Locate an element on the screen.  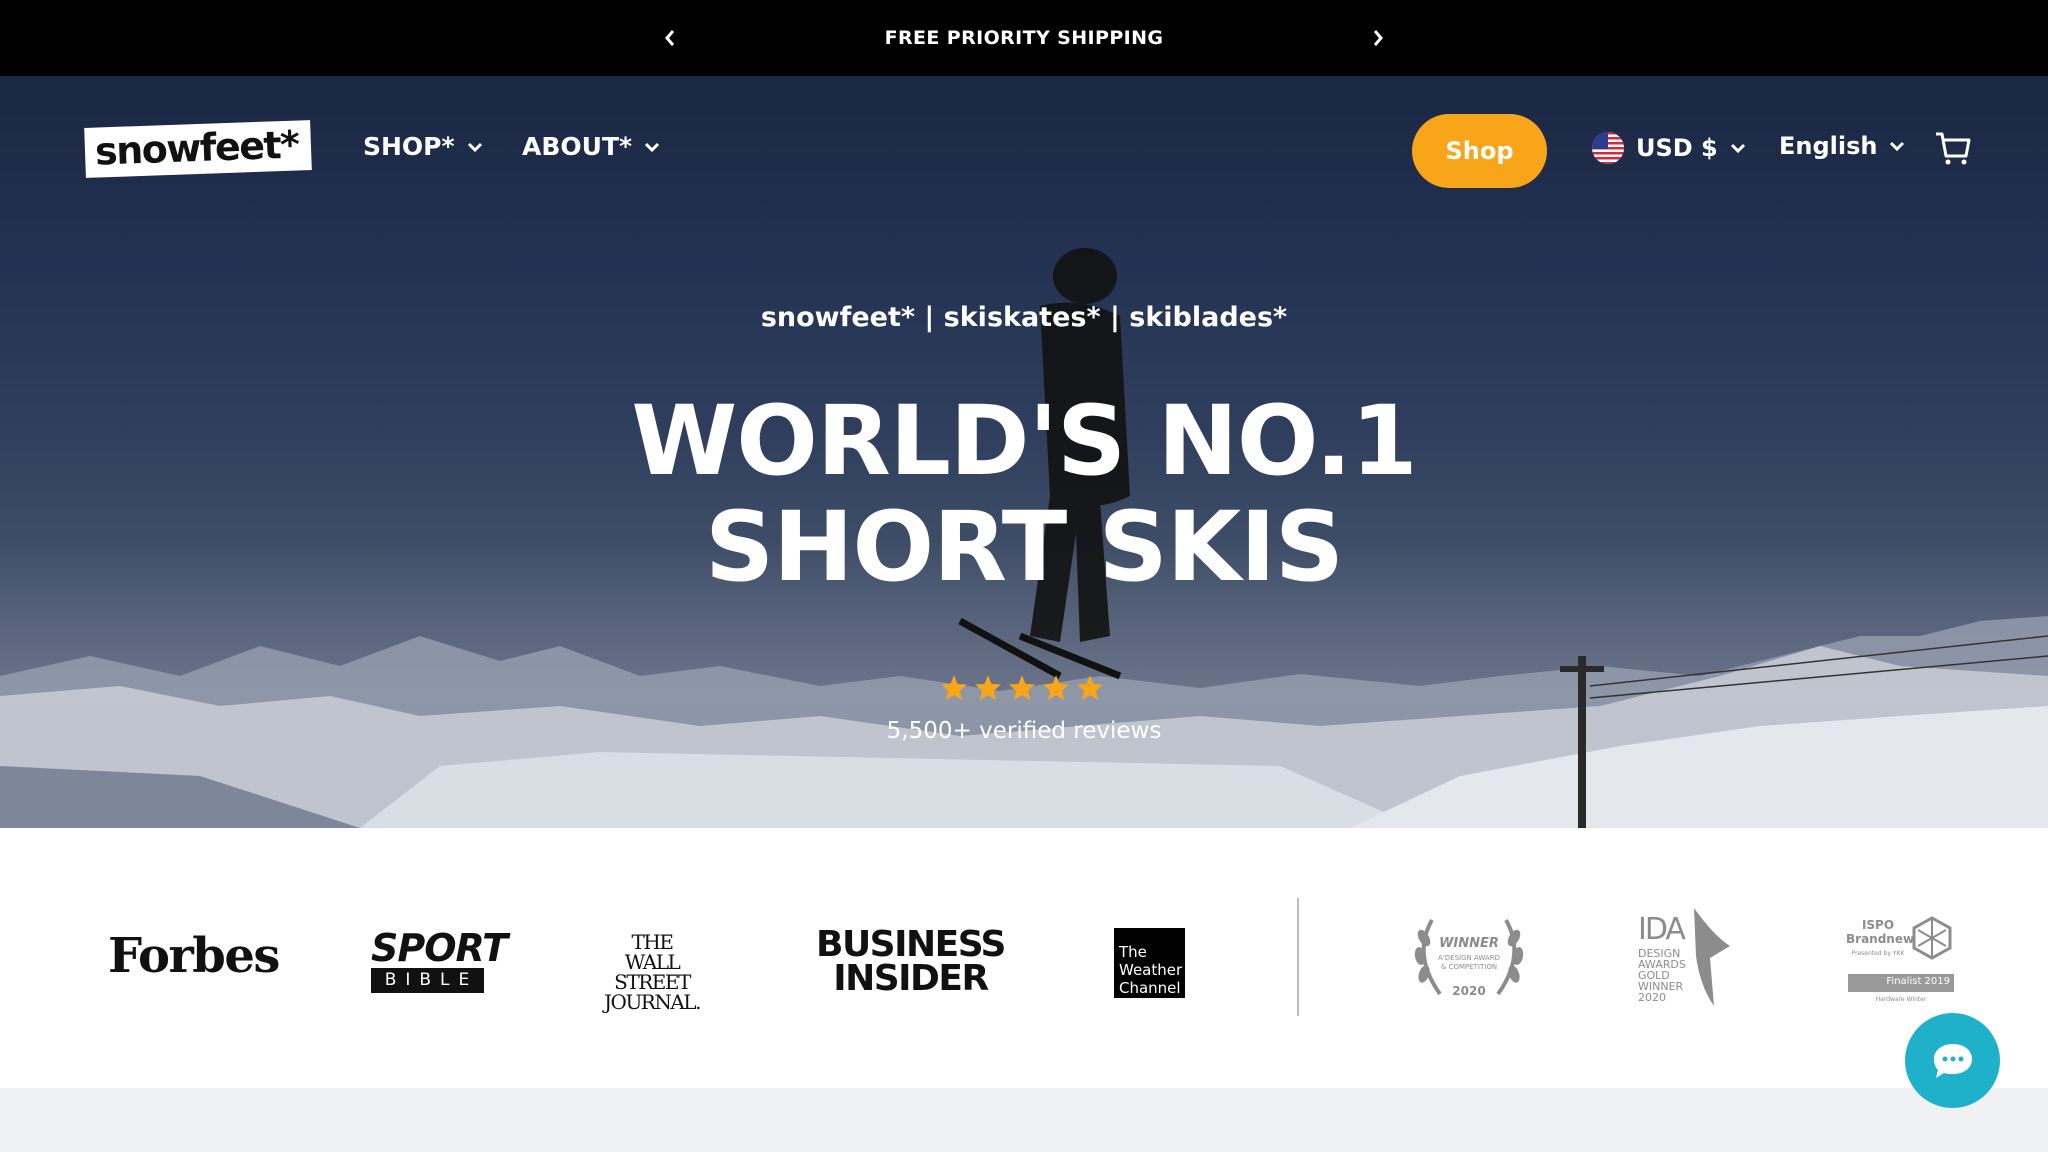
ispo-presented: Presented by YKK is located at coordinates (1878, 953).